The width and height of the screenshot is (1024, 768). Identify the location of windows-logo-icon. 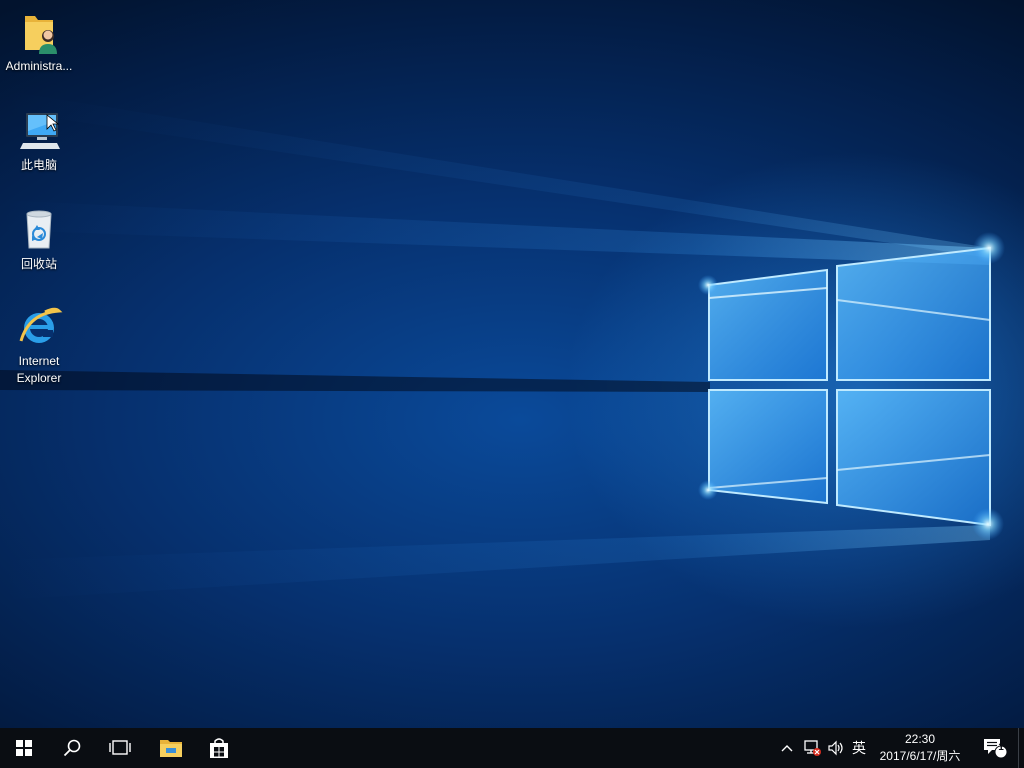
(24, 748).